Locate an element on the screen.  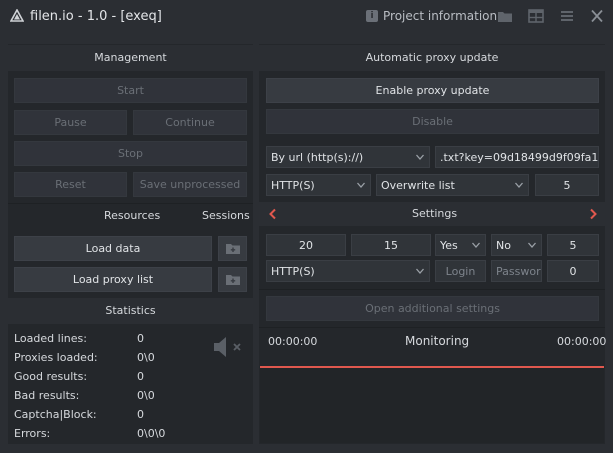
statistics-header: Statistics is located at coordinates (130, 311).